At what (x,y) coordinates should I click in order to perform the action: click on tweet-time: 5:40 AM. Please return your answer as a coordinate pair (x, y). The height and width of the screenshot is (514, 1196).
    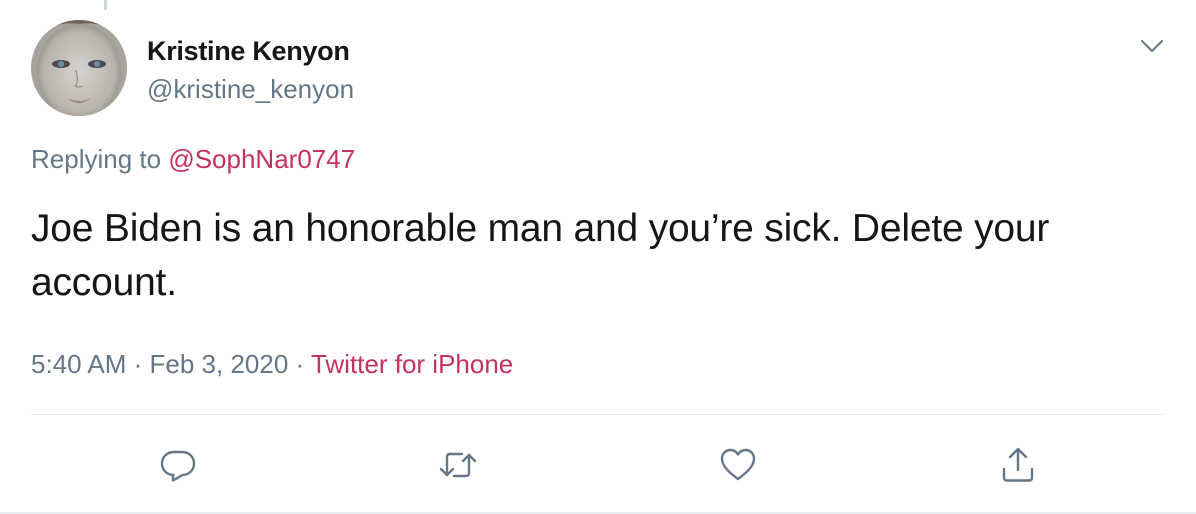
    Looking at the image, I should click on (78, 364).